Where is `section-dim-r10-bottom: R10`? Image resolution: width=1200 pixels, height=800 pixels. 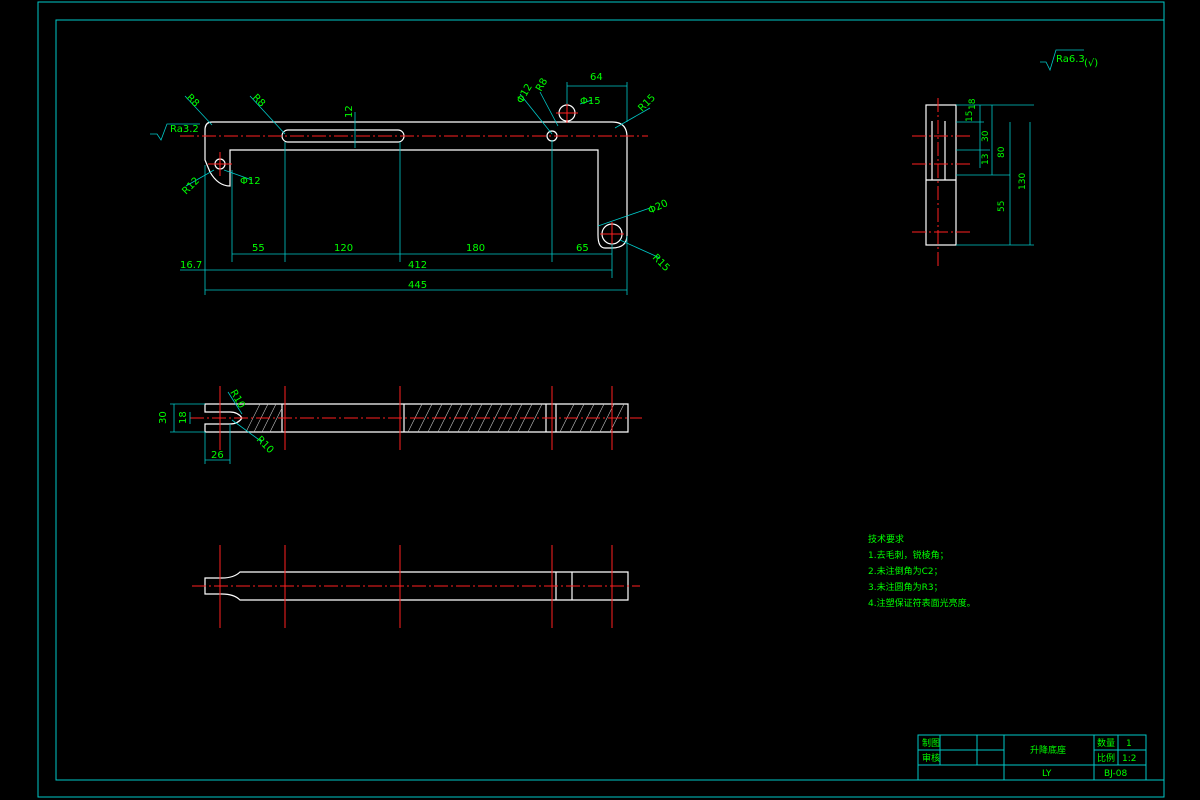
section-dim-r10-bottom: R10 is located at coordinates (265, 445).